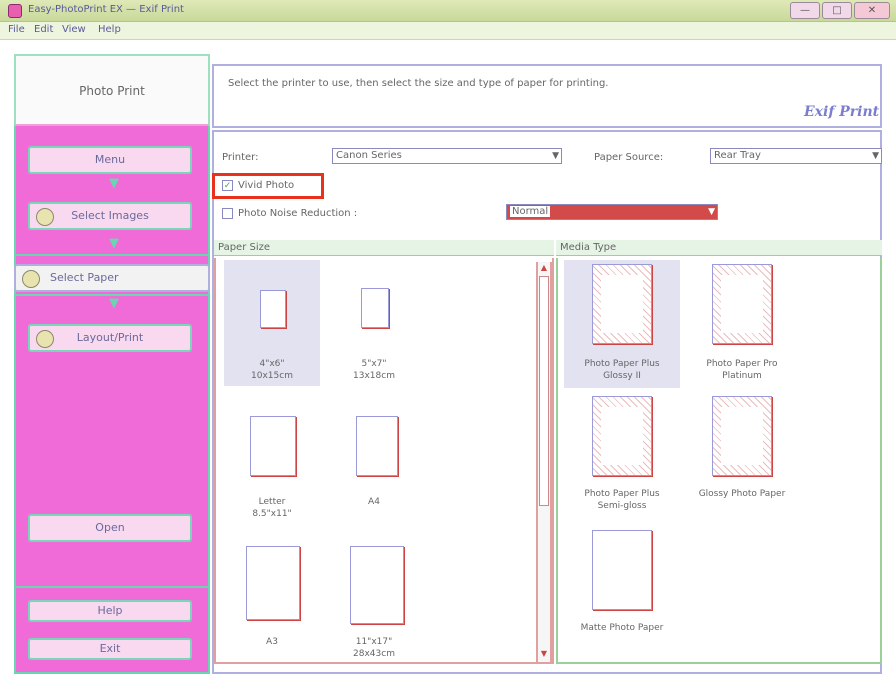 Image resolution: width=896 pixels, height=679 pixels. Describe the element at coordinates (84, 277) in the screenshot. I see `step-select-paper-label: Select Paper` at that location.